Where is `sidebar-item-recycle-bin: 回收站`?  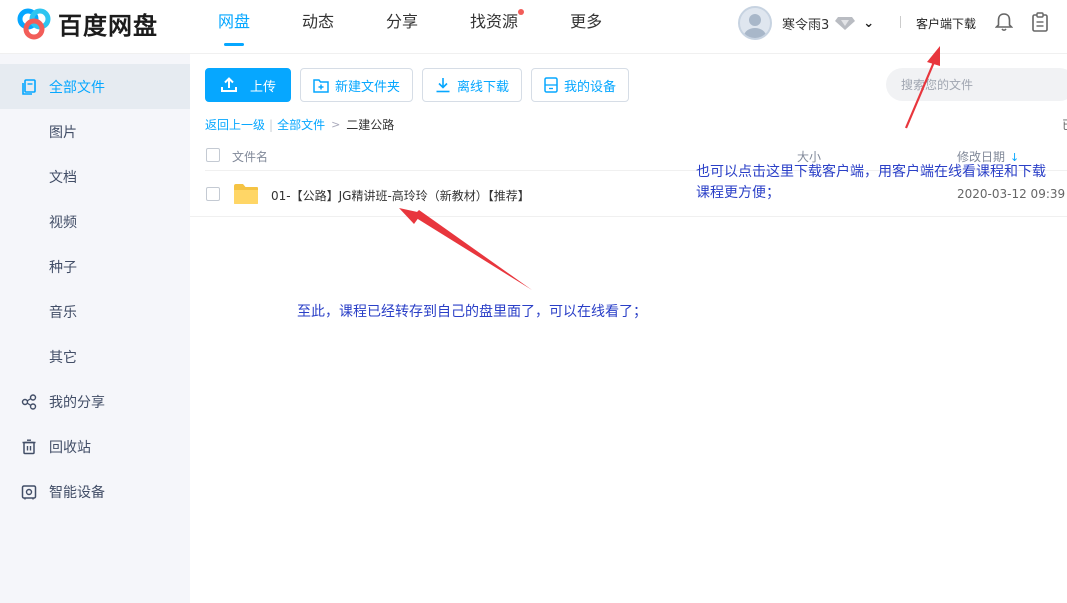 sidebar-item-recycle-bin: 回收站 is located at coordinates (95, 446).